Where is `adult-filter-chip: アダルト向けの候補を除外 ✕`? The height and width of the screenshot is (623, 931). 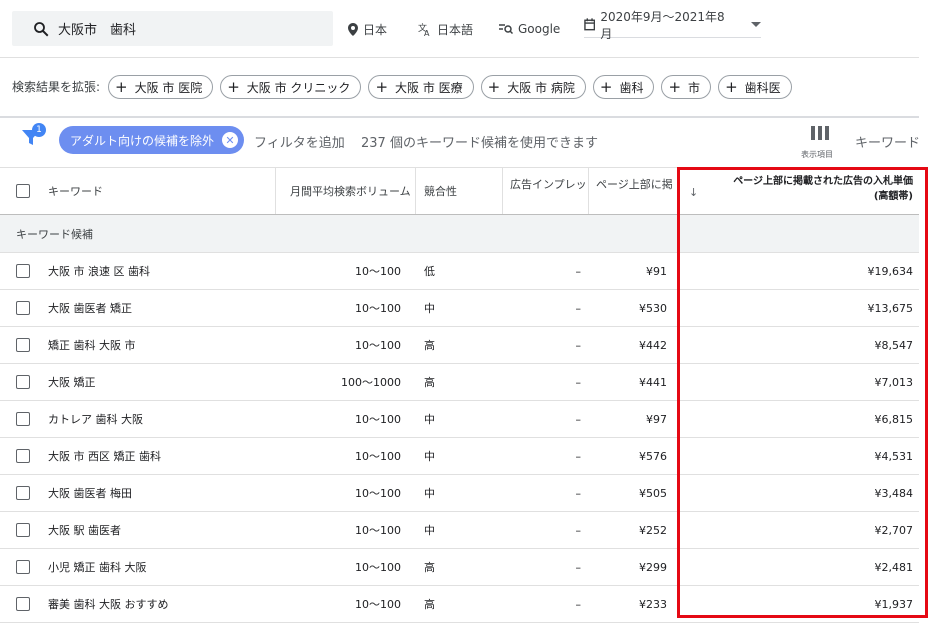
adult-filter-chip: アダルト向けの候補を除外 ✕ is located at coordinates (152, 140).